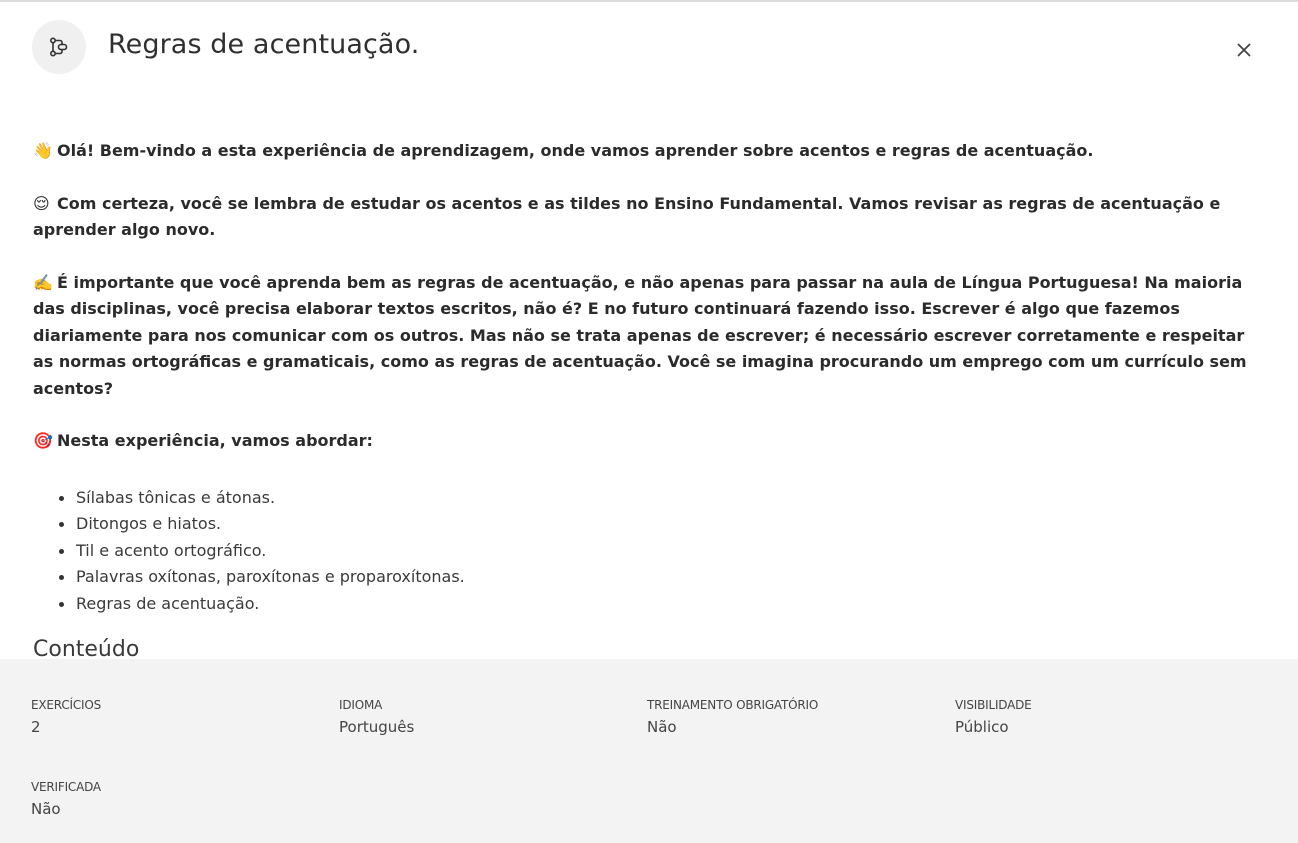 This screenshot has height=843, width=1298. What do you see at coordinates (993, 705) in the screenshot?
I see `info-label: VISIBILIDADE` at bounding box center [993, 705].